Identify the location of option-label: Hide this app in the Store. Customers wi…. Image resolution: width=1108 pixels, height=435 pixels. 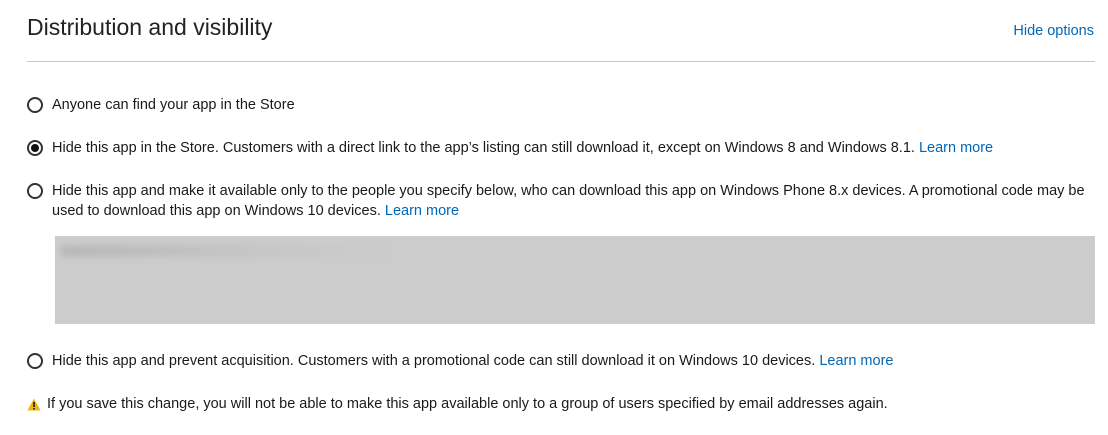
(523, 148).